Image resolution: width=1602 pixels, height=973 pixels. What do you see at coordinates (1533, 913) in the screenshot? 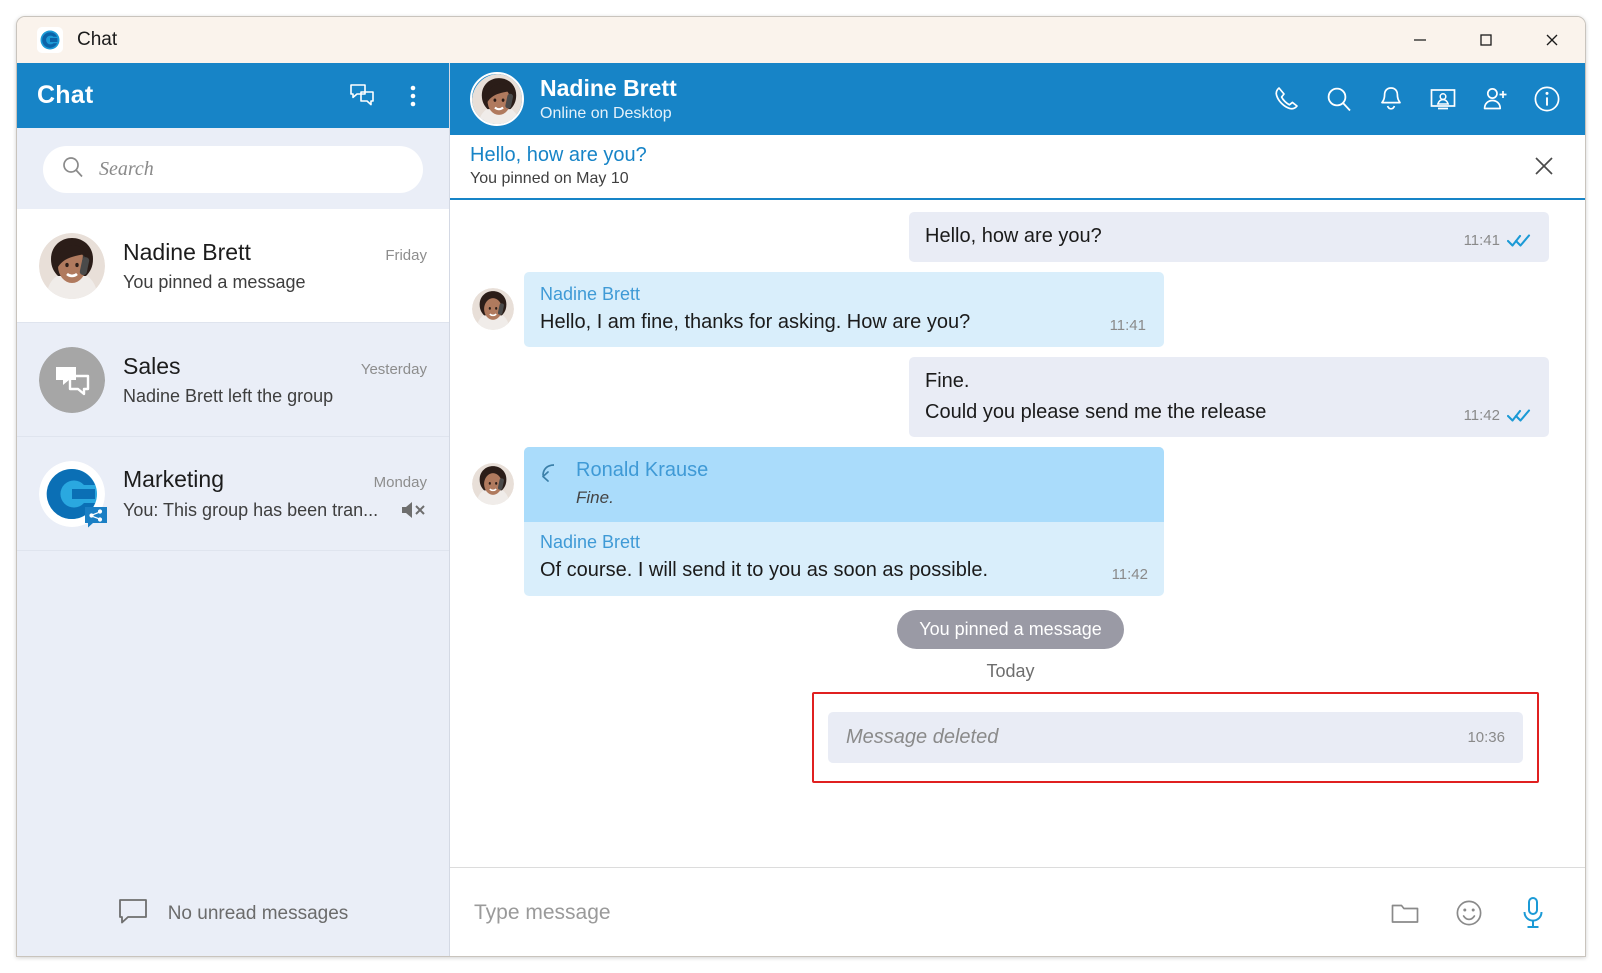
I see `microphone-icon` at bounding box center [1533, 913].